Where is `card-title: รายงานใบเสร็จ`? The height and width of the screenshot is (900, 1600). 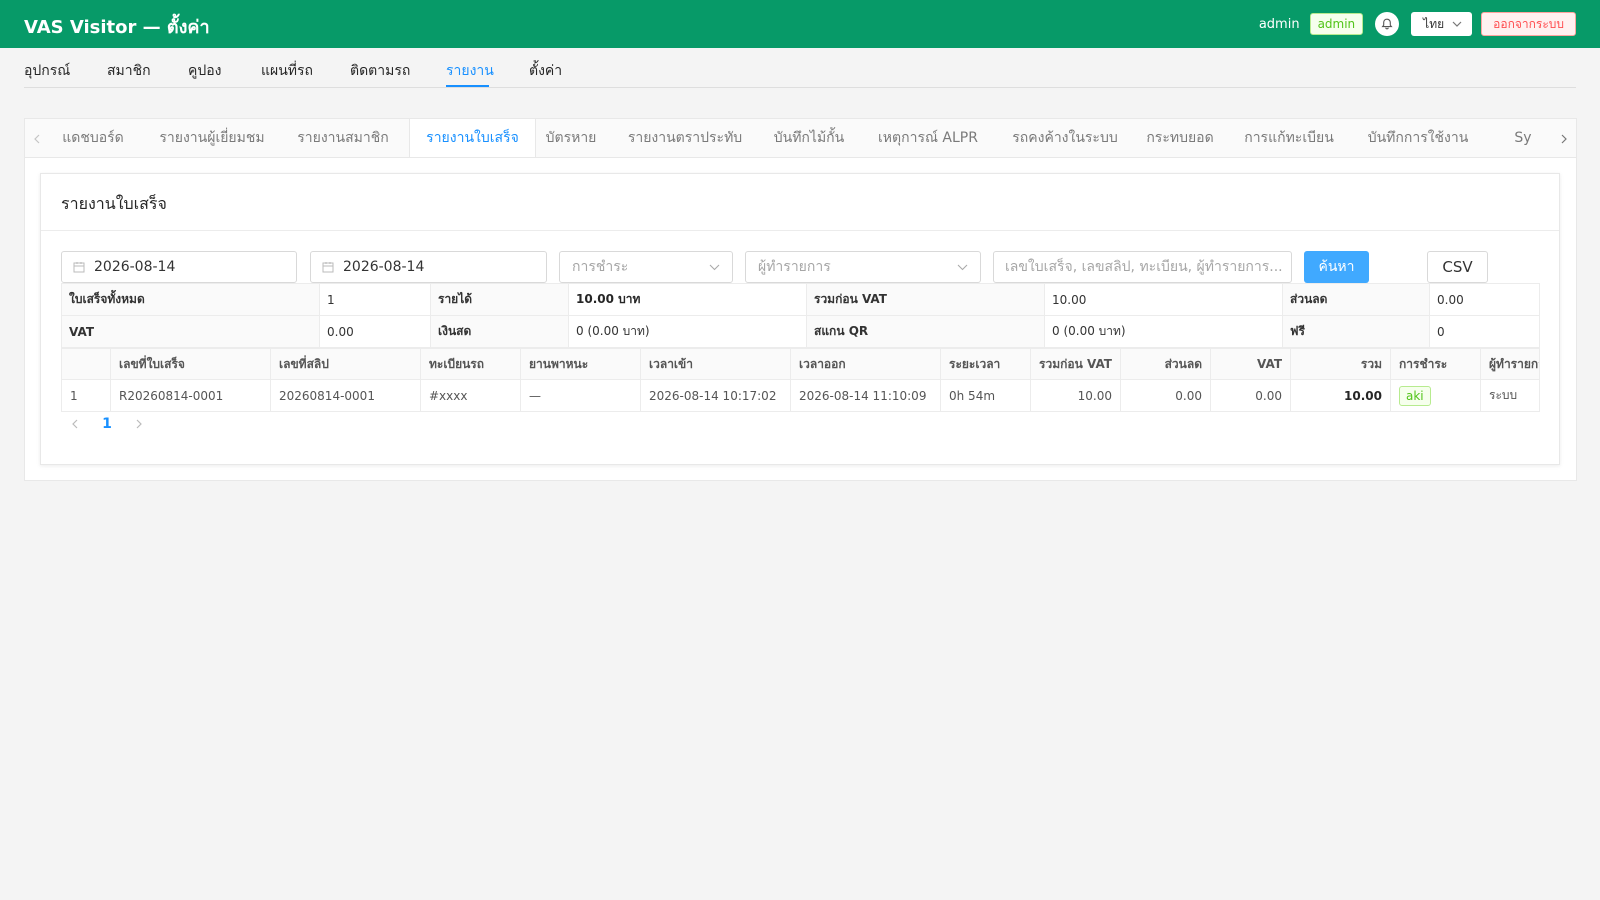
card-title: รายงานใบเสร็จ is located at coordinates (800, 202).